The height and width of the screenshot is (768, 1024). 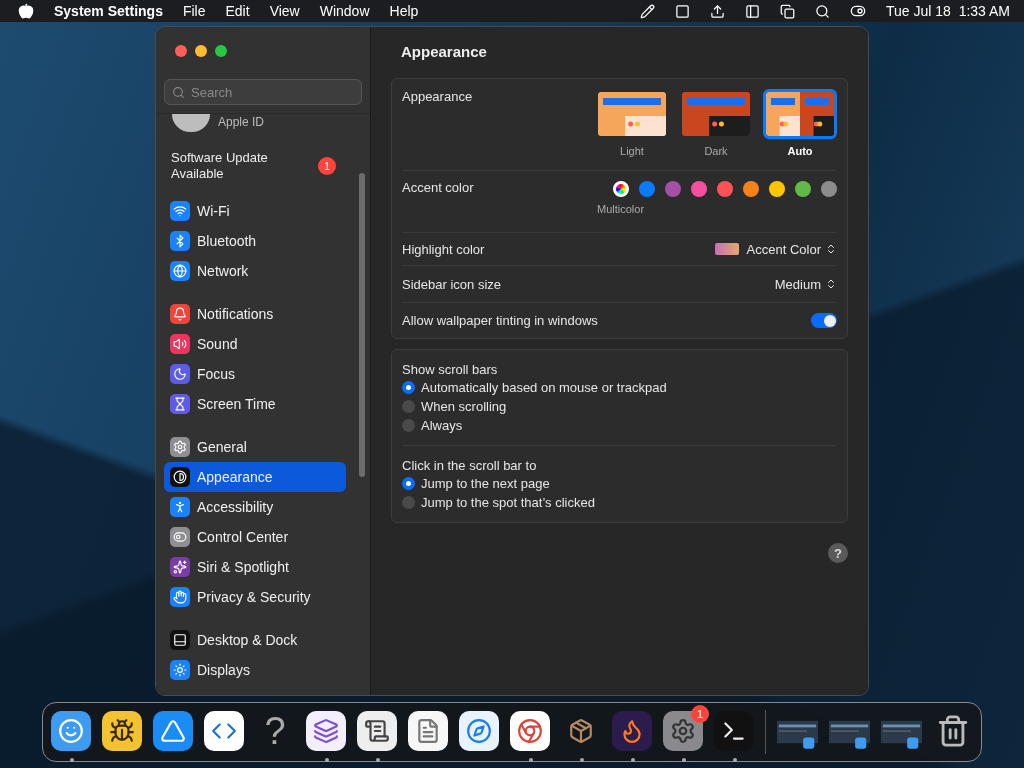 I want to click on option-label: Jump to the next page, so click(x=485, y=483).